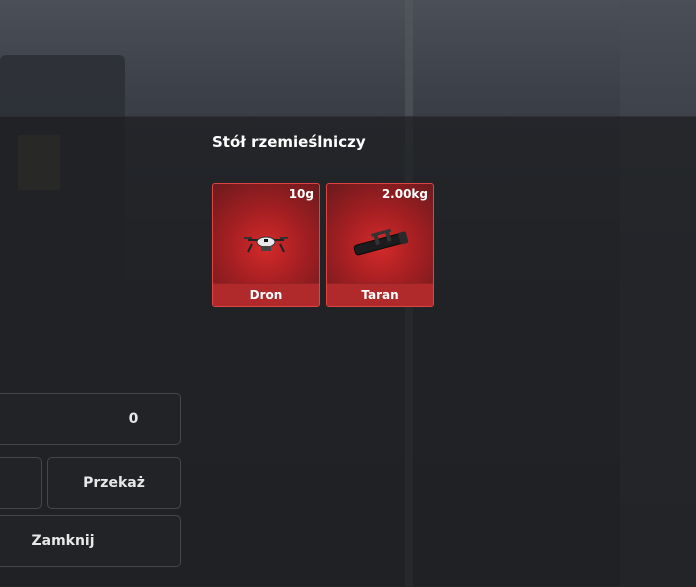 This screenshot has width=696, height=587. I want to click on transfer-label: Przekaż, so click(114, 483).